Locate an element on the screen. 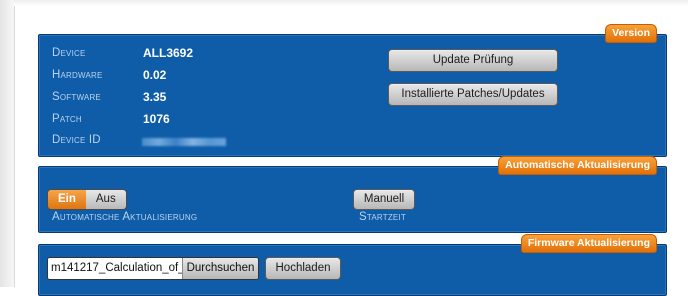 The height and width of the screenshot is (296, 688). left-scroll-edge is located at coordinates (7, 143).